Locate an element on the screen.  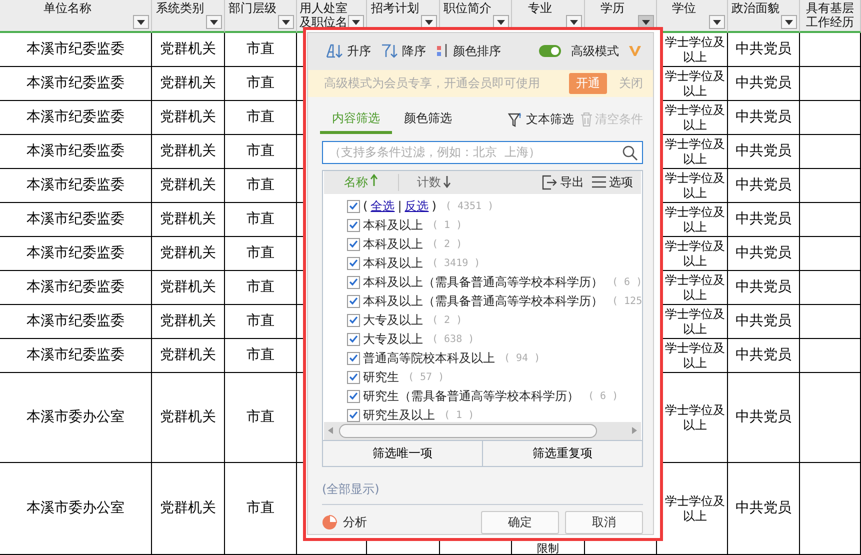
punctuation: | is located at coordinates (400, 206).